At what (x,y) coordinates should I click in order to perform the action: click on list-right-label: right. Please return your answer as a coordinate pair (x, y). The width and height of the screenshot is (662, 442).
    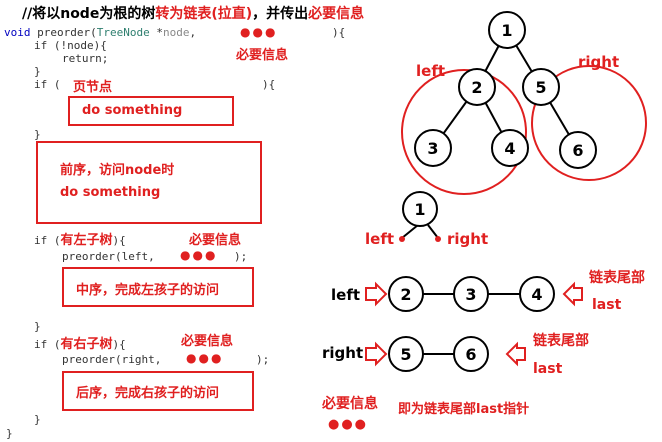
    Looking at the image, I should click on (342, 353).